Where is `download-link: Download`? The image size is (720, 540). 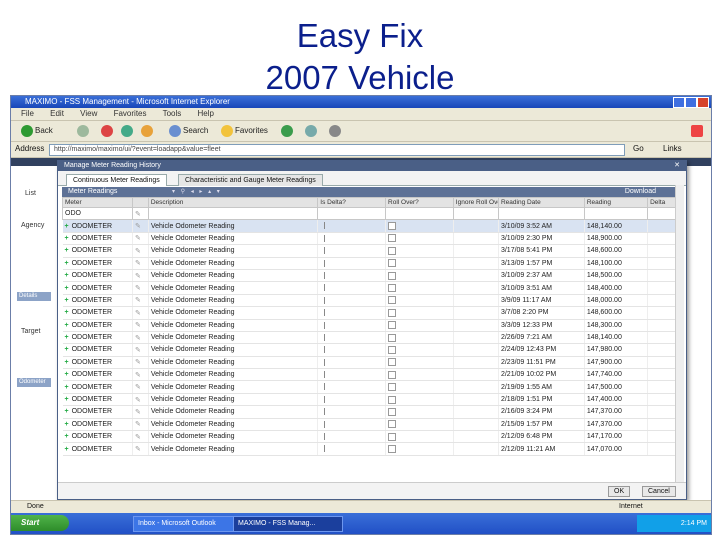
download-link: Download is located at coordinates (640, 192).